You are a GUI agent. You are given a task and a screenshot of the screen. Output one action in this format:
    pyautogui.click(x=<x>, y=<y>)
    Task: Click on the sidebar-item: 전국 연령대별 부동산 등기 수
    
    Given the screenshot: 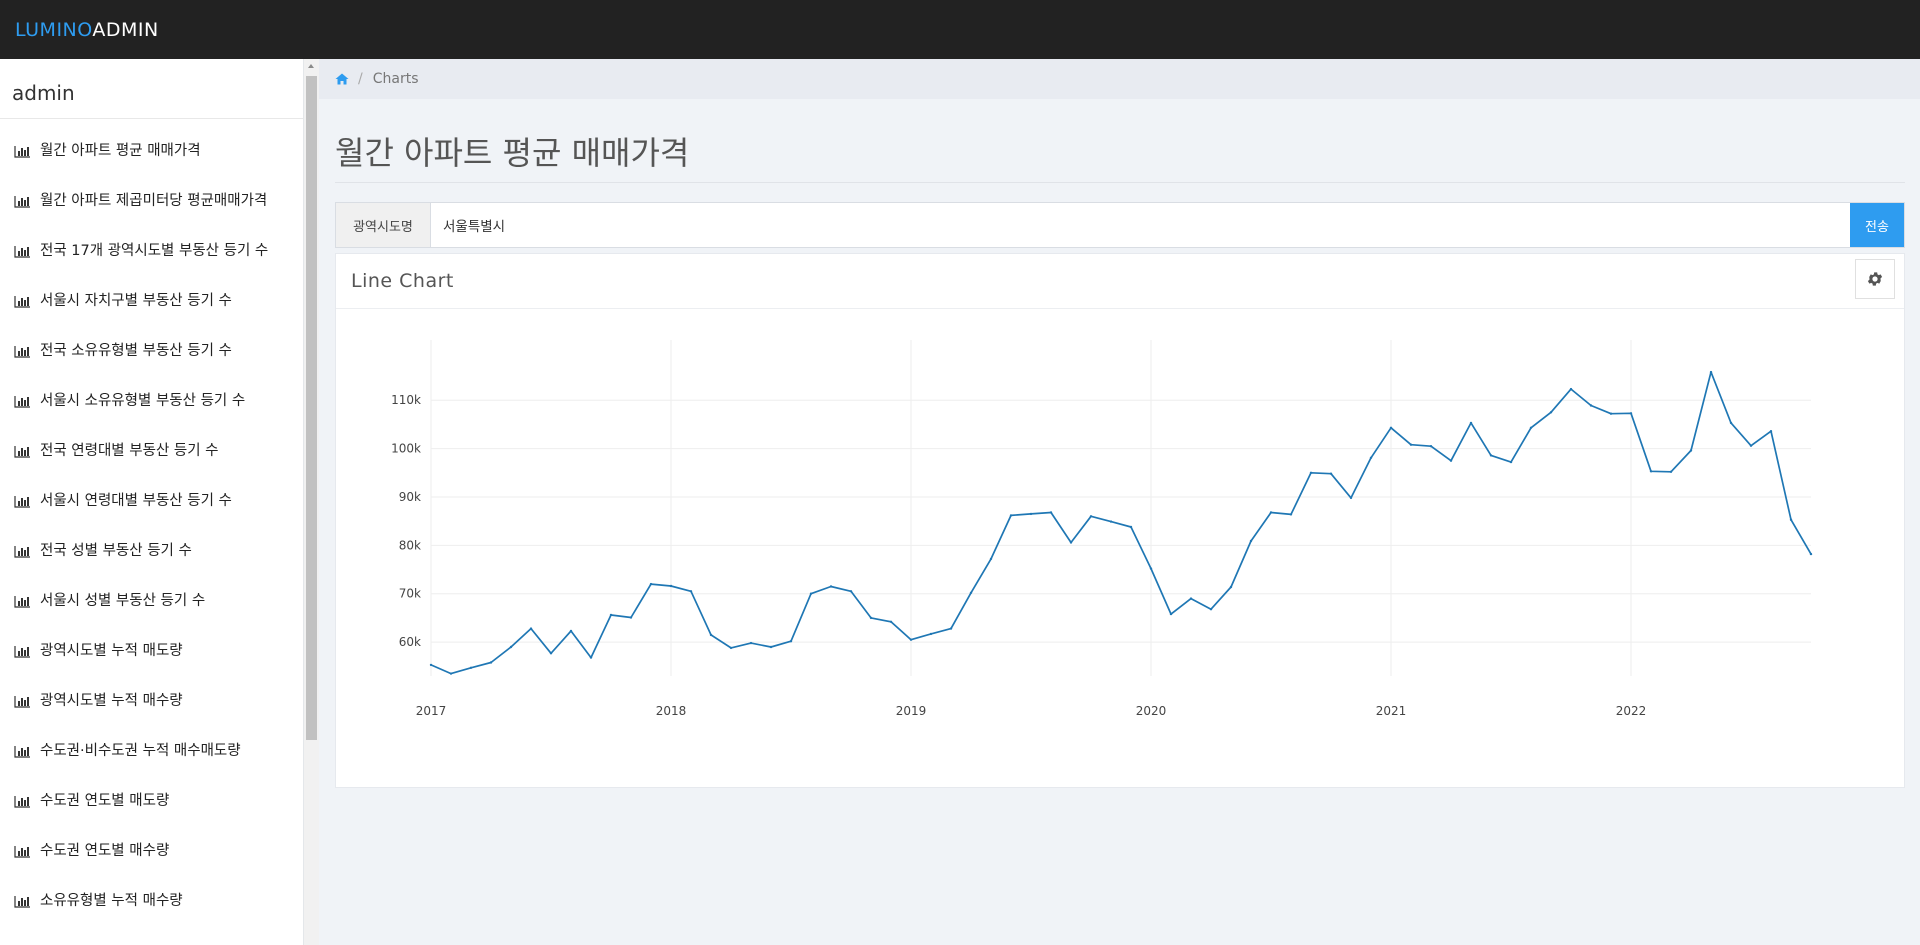 What is the action you would take?
    pyautogui.click(x=151, y=444)
    